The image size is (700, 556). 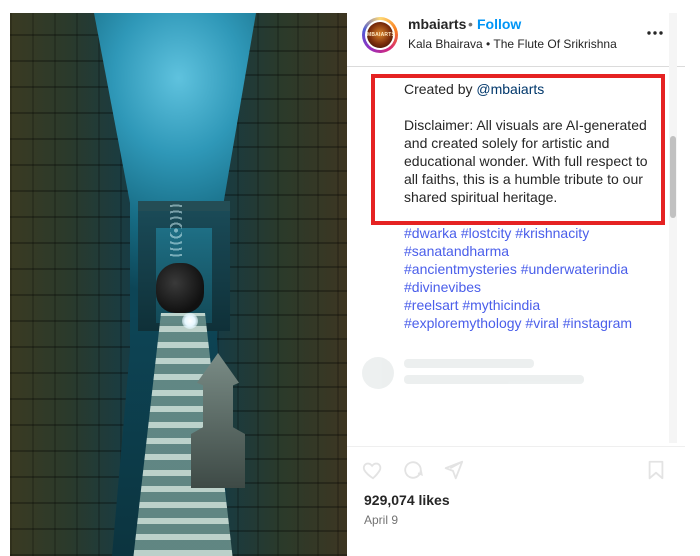 I want to click on hashtag-link: #reelsart, so click(x=431, y=305).